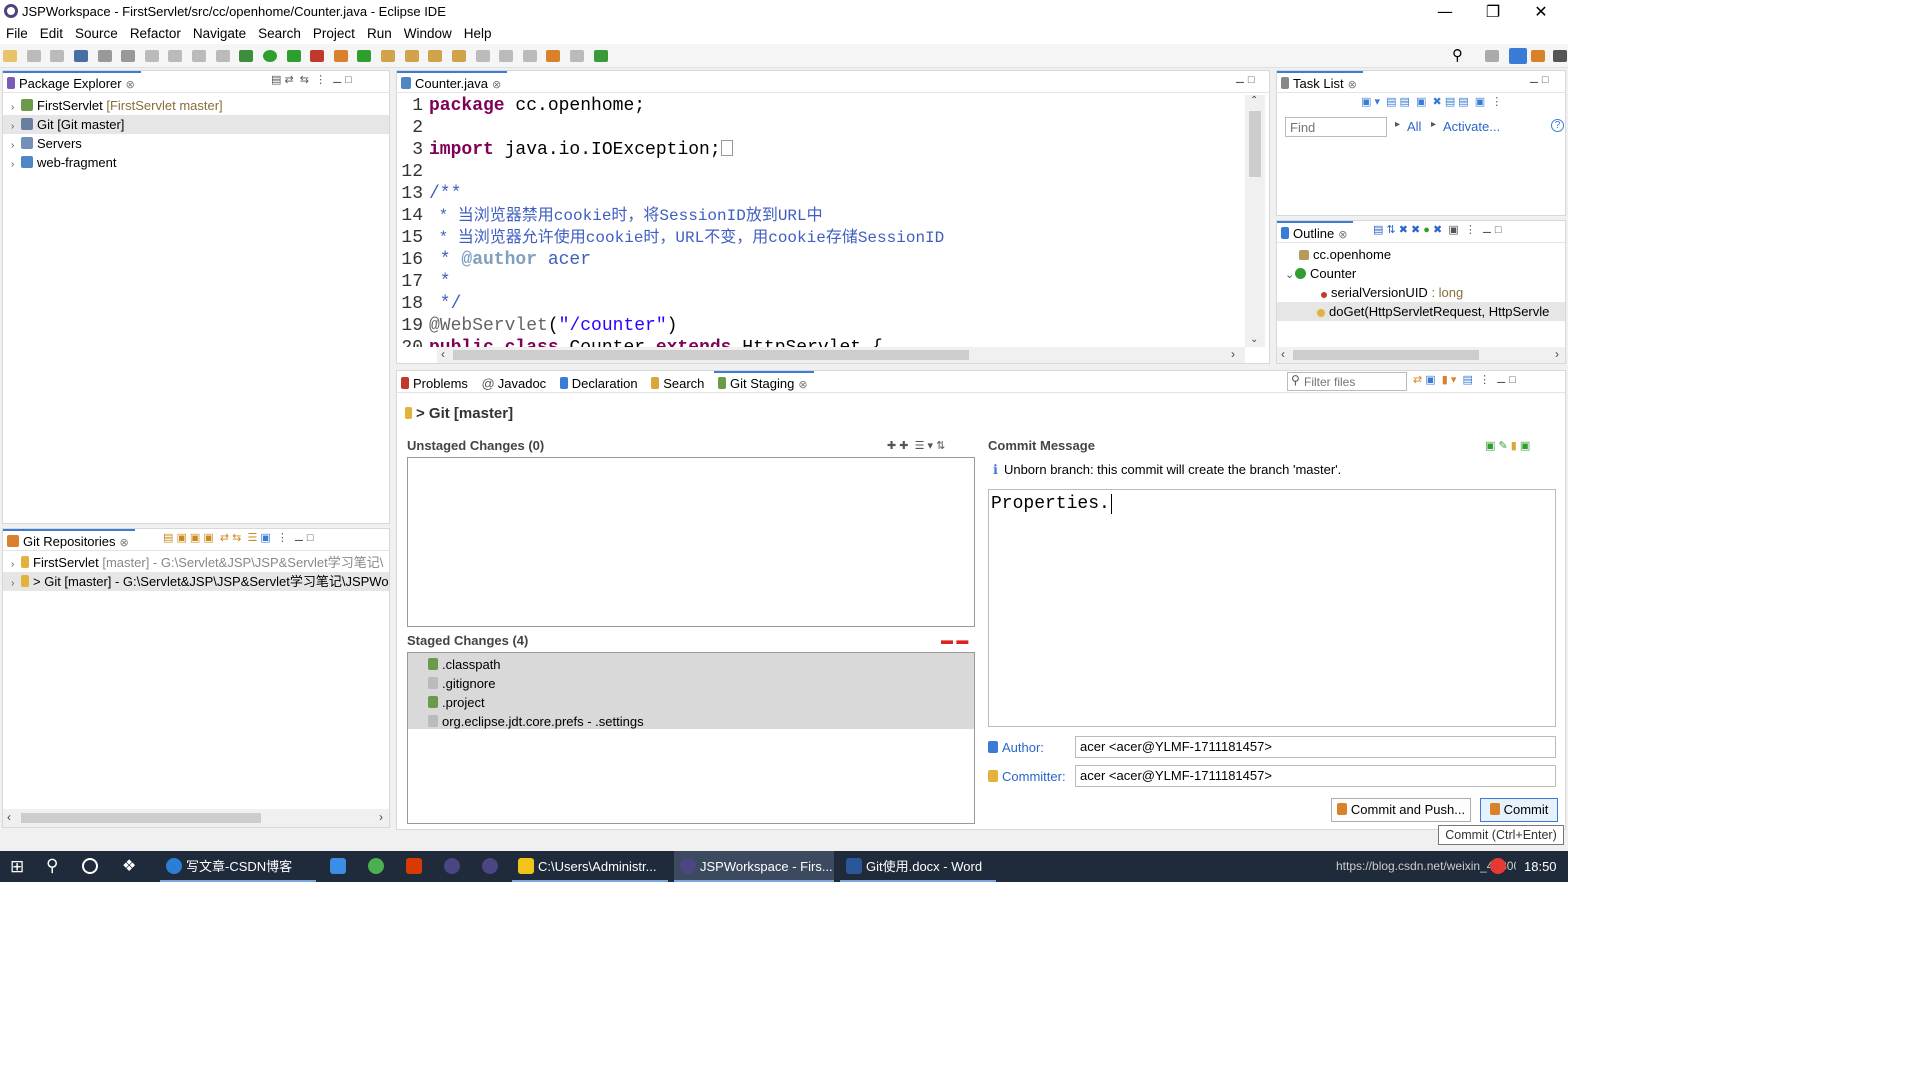  What do you see at coordinates (764, 381) in the screenshot?
I see `tab-git-staging: Git Staging ⊗` at bounding box center [764, 381].